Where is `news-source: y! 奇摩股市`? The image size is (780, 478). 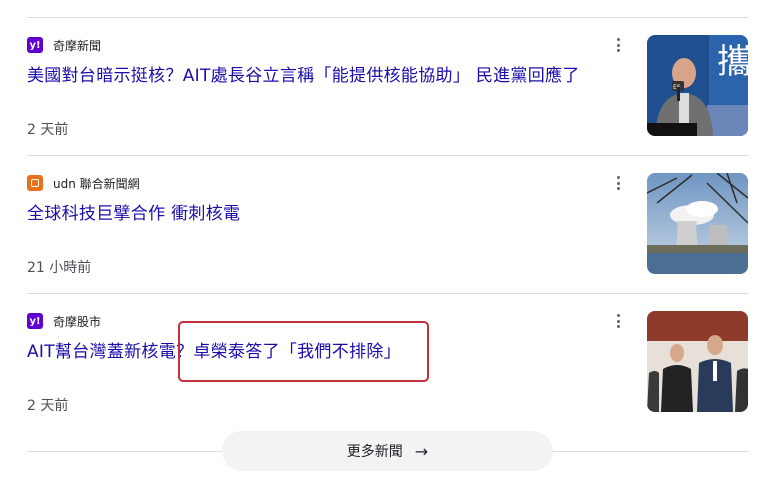
news-source: y! 奇摩股市 is located at coordinates (64, 321).